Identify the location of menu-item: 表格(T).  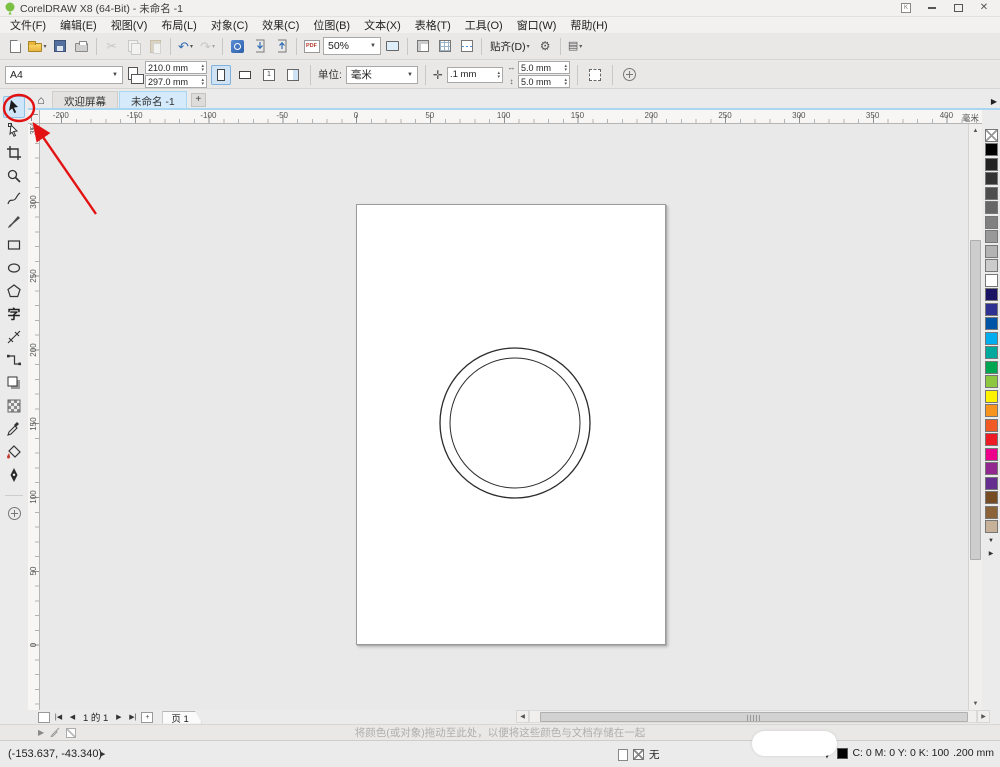
(433, 25).